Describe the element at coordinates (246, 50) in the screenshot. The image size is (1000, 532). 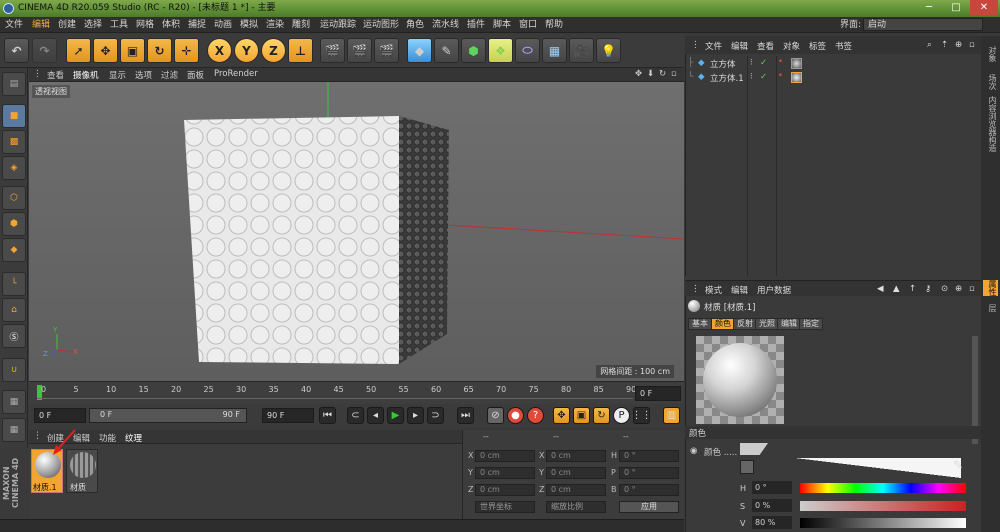
I see `y-axis-lock-button: Y` at that location.